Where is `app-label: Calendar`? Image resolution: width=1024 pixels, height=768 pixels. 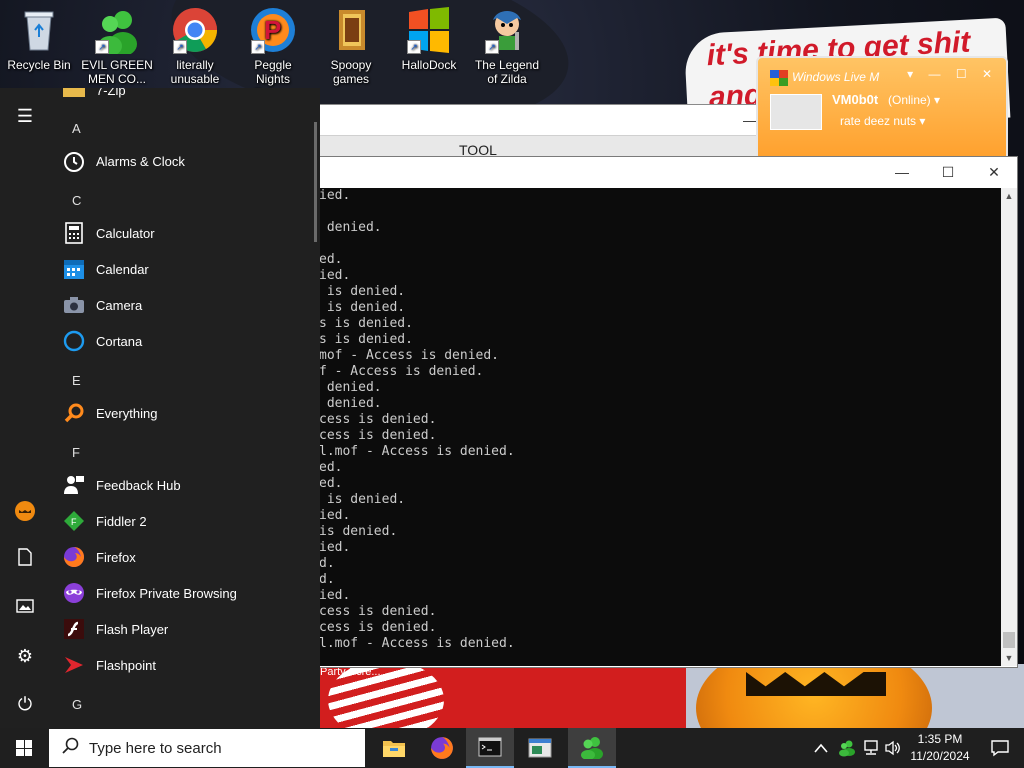 app-label: Calendar is located at coordinates (122, 269).